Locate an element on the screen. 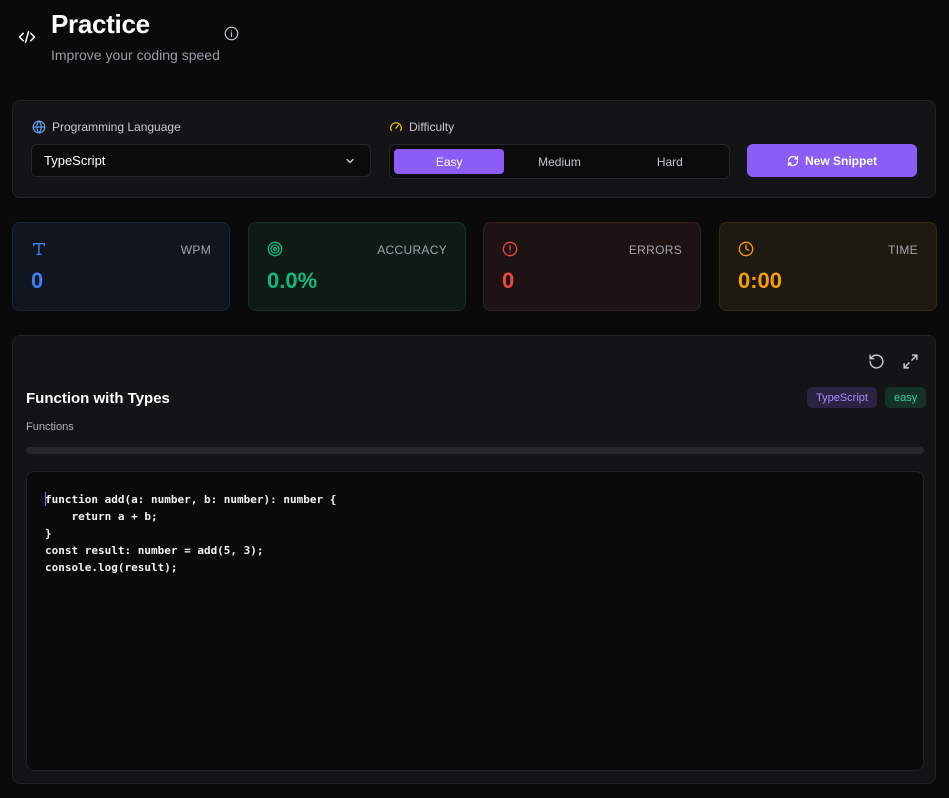 The width and height of the screenshot is (949, 798). new-snippet-label: New Snippet is located at coordinates (840, 160).